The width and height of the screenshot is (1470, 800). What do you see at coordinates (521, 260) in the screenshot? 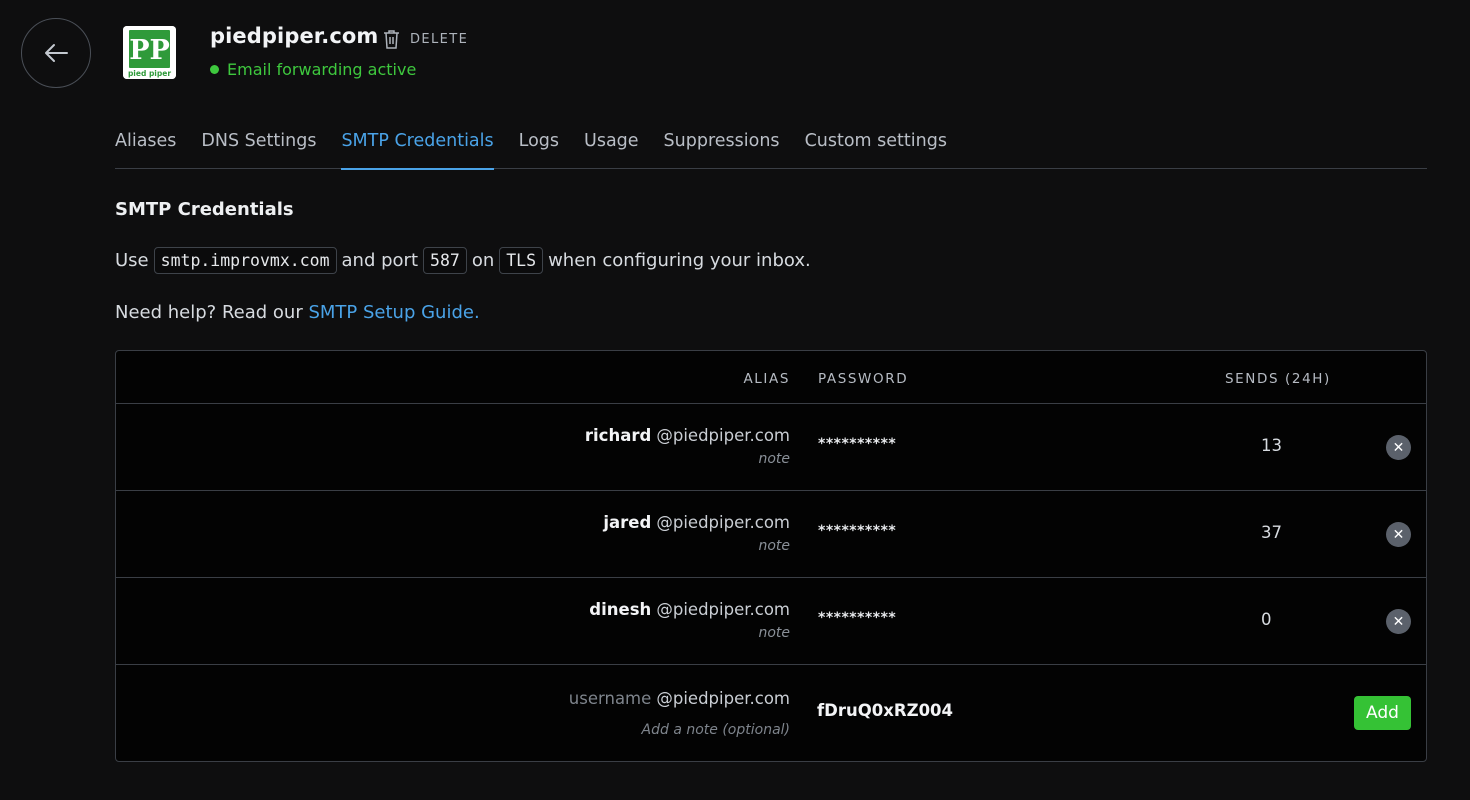
I see `smtp-protocol-code: TLS` at bounding box center [521, 260].